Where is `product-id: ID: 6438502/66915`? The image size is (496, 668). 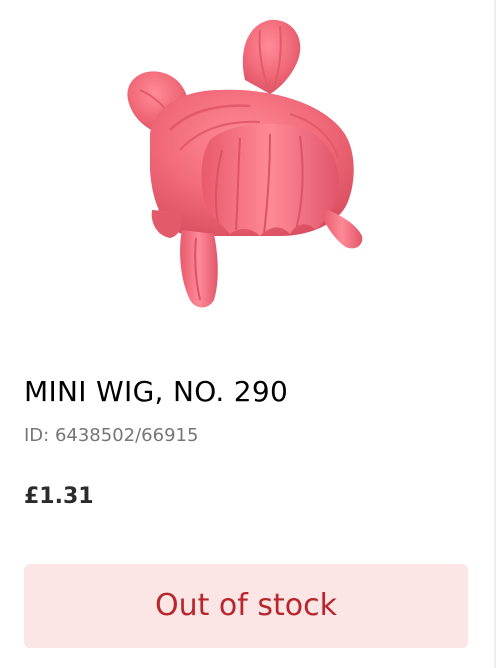
product-id: ID: 6438502/66915 is located at coordinates (111, 435).